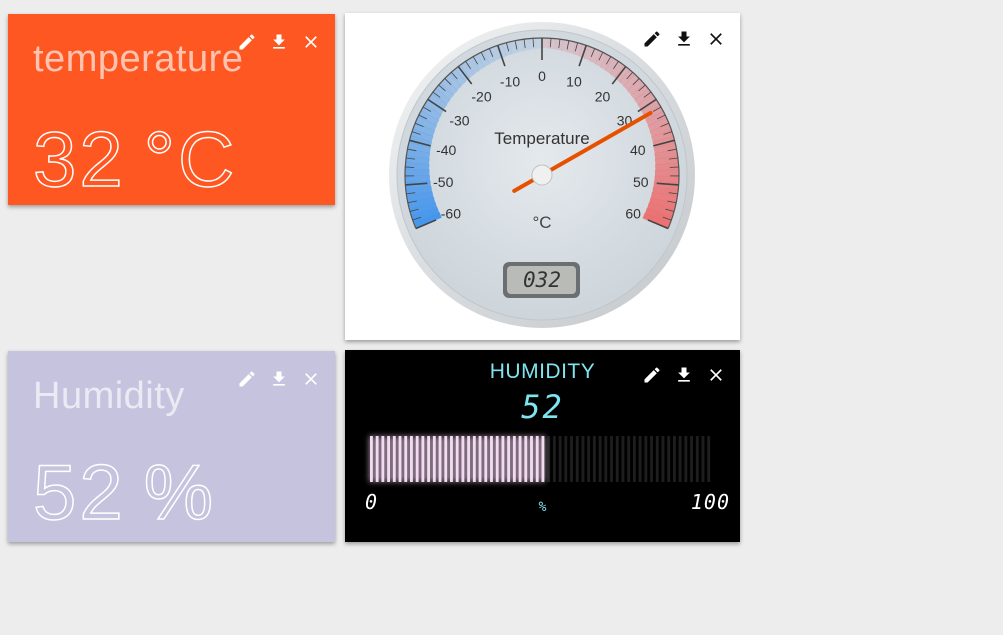 Image resolution: width=1003 pixels, height=635 pixels. What do you see at coordinates (542, 76) in the screenshot?
I see `gauge-tick-label: 0` at bounding box center [542, 76].